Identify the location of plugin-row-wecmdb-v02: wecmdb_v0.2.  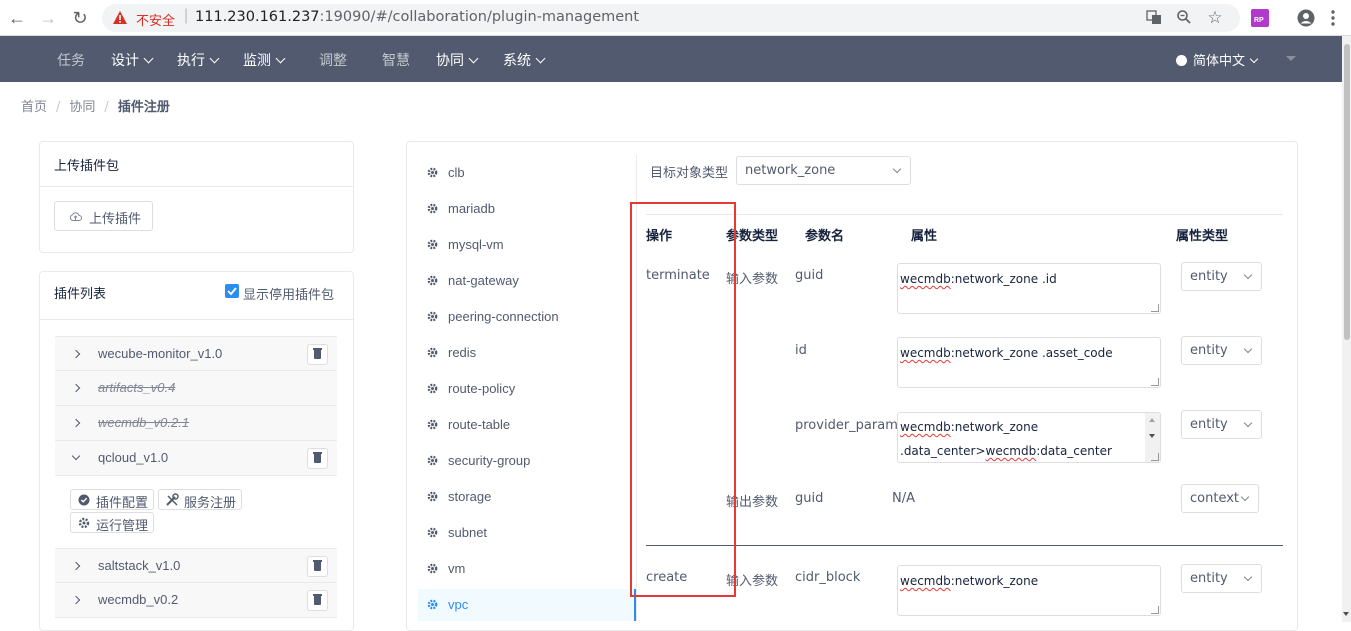
(196, 600).